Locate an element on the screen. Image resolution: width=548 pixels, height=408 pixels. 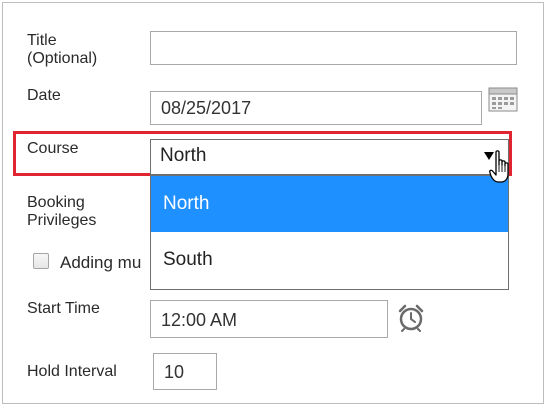
dropdown-option-north: North is located at coordinates (329, 204).